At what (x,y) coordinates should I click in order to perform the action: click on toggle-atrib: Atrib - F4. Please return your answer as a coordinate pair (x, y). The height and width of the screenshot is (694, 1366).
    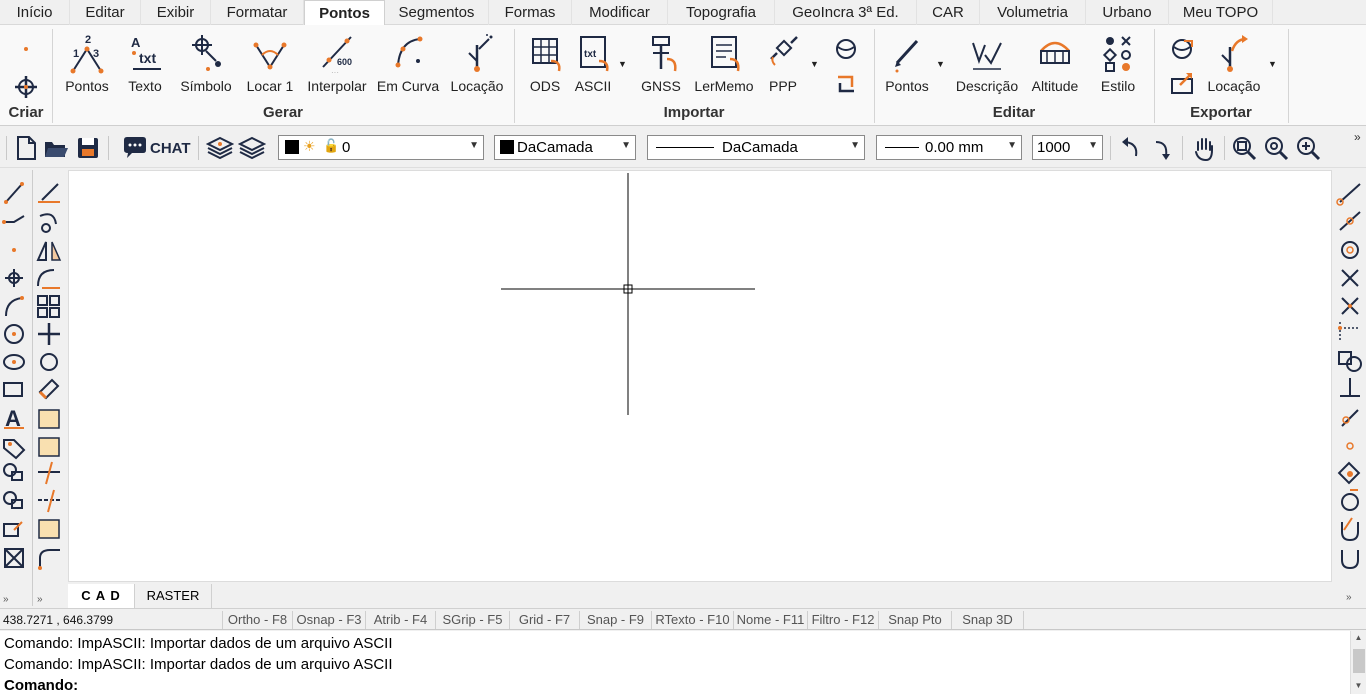
    Looking at the image, I should click on (401, 620).